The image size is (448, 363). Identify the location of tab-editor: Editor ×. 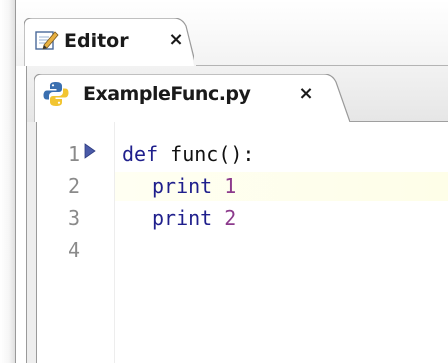
(109, 42).